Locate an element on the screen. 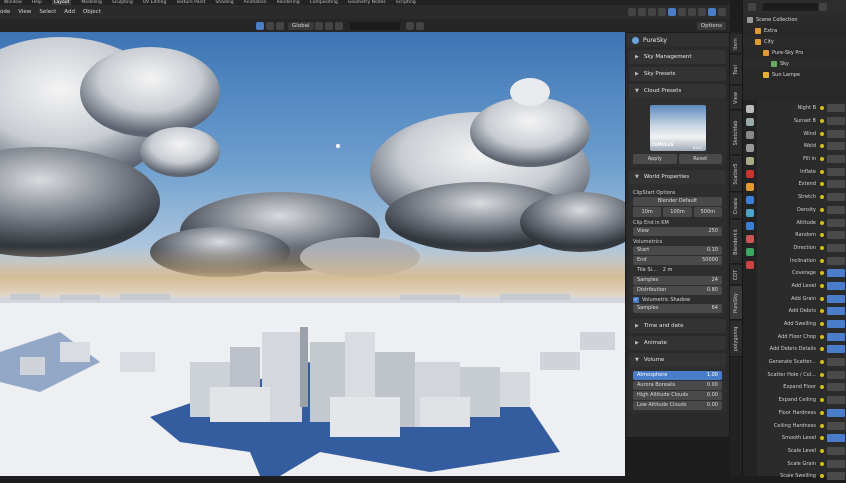  sidebar-tab-item: Item is located at coordinates (736, 44).